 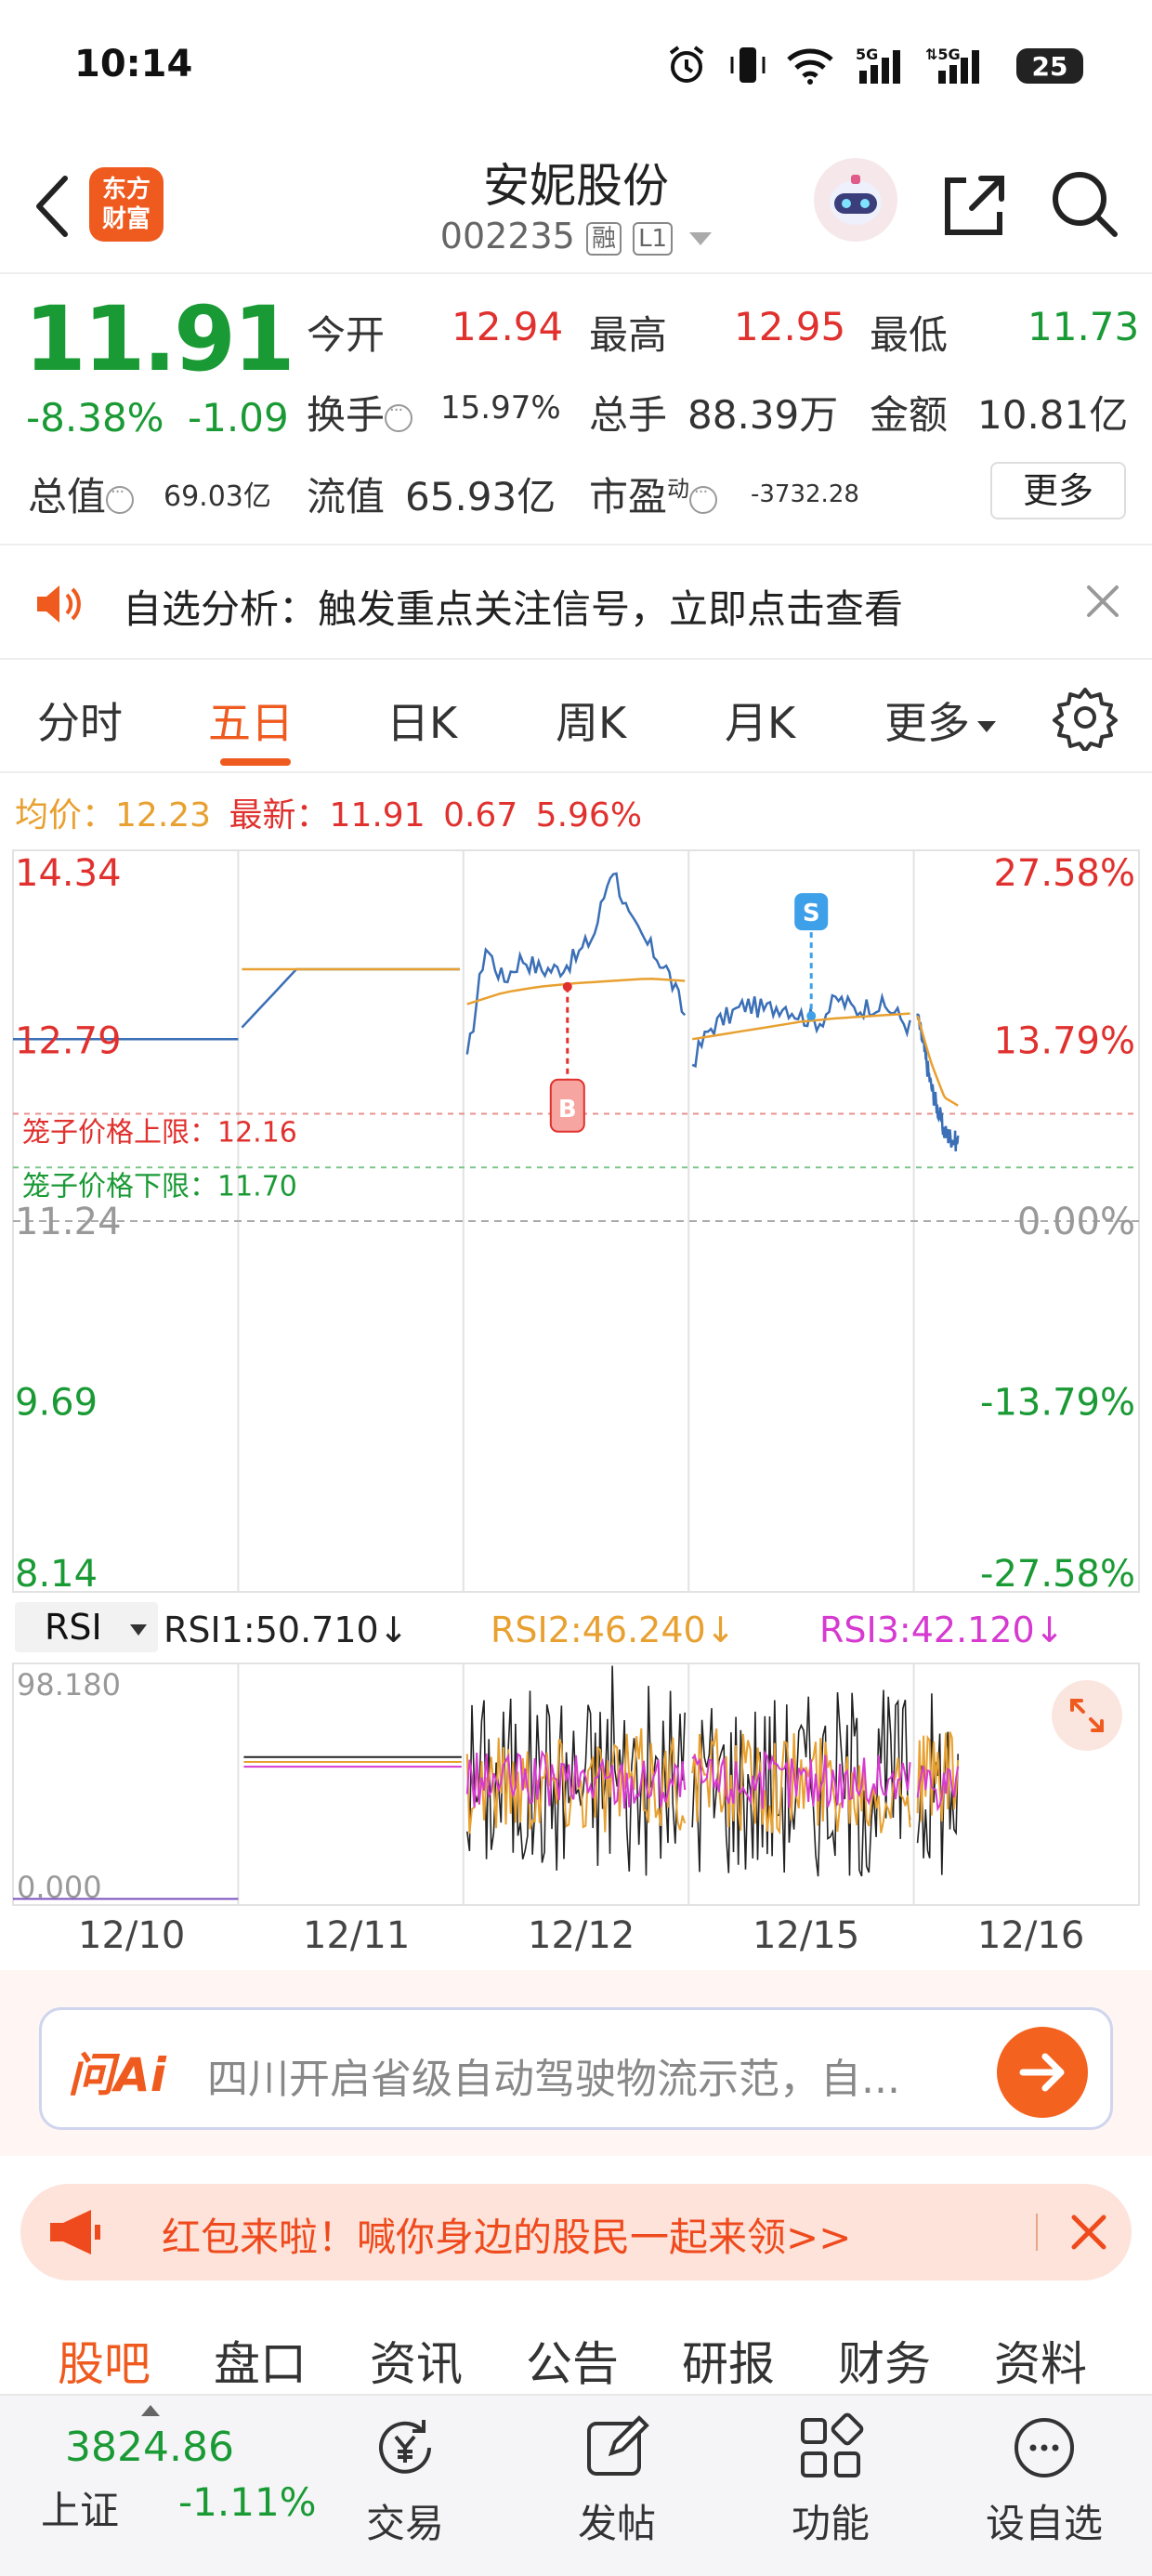 I want to click on stock-code: 002235, so click(x=507, y=236).